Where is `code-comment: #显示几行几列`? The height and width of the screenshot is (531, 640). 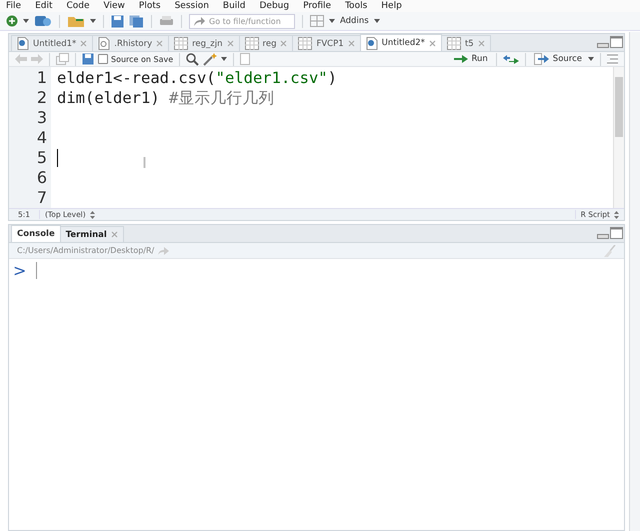
code-comment: #显示几行几列 is located at coordinates (221, 98).